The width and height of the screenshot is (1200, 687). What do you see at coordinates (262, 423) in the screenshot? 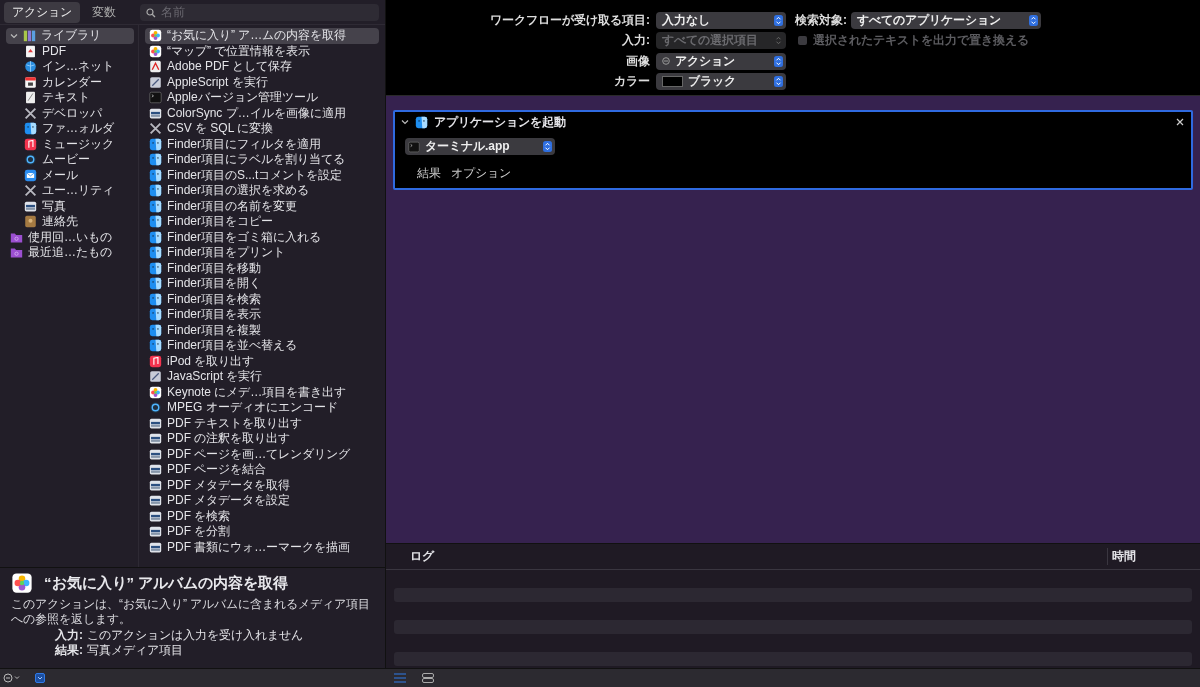
I see `action-item: PDF テキストを取り出す` at bounding box center [262, 423].